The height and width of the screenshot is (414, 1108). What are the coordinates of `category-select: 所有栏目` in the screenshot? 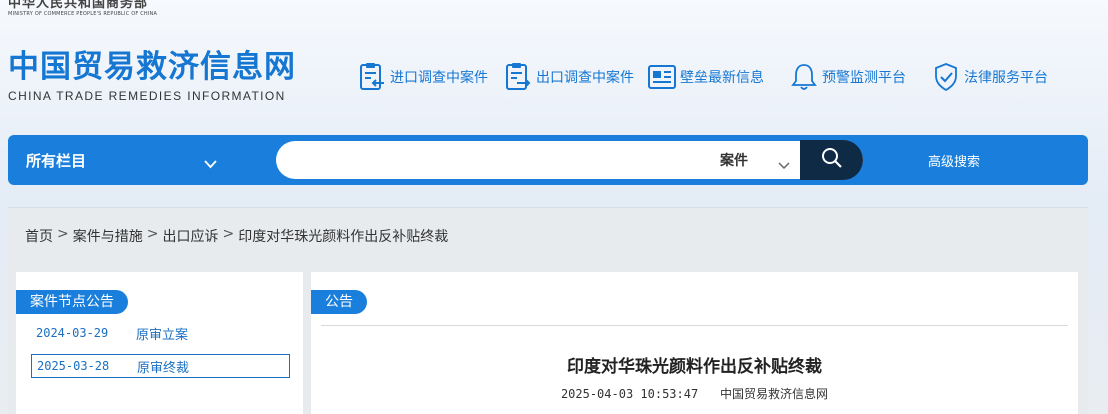 It's located at (121, 160).